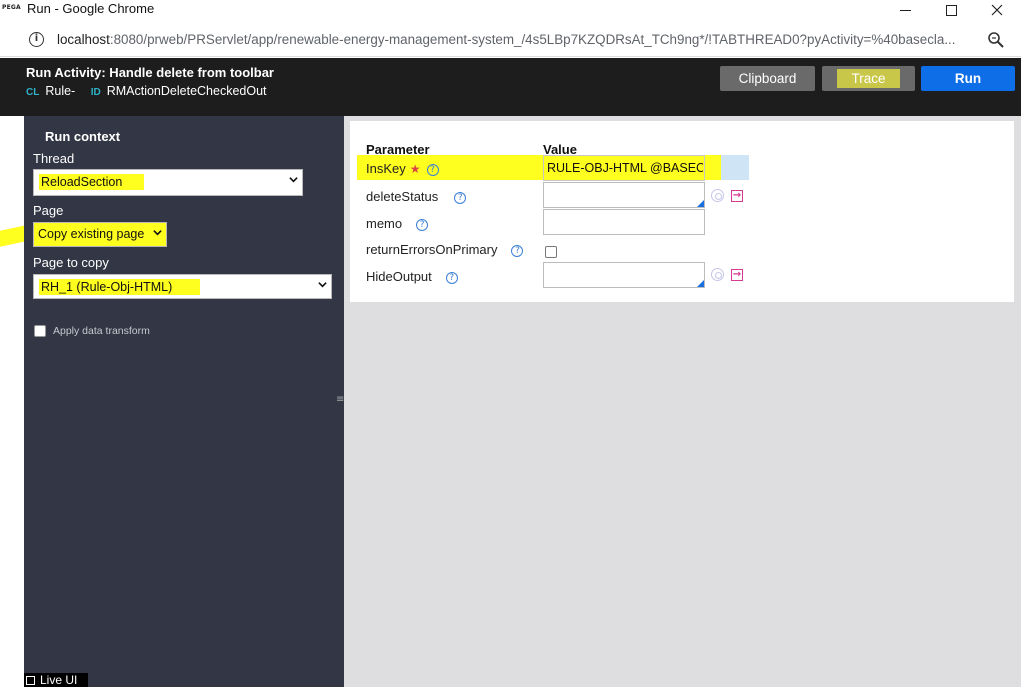 Image resolution: width=1021 pixels, height=687 pixels. Describe the element at coordinates (150, 72) in the screenshot. I see `activity-title: Run Activity: Handle delete from toolbar` at that location.